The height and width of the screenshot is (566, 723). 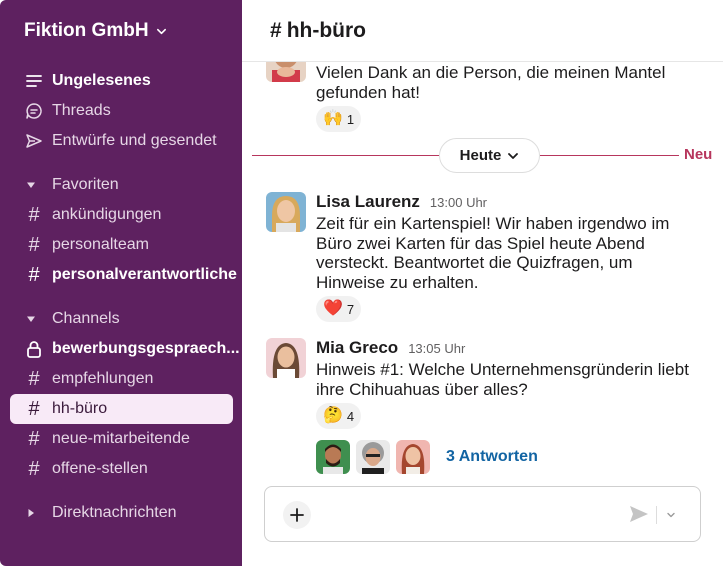 What do you see at coordinates (121, 111) in the screenshot?
I see `sidebar-item-threads: Threads` at bounding box center [121, 111].